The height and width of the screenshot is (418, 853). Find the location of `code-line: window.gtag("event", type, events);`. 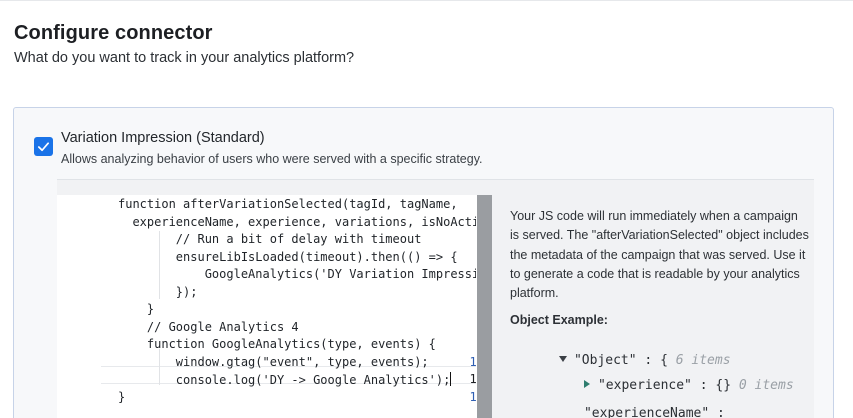

code-line: window.gtag("event", type, events); is located at coordinates (273, 361).